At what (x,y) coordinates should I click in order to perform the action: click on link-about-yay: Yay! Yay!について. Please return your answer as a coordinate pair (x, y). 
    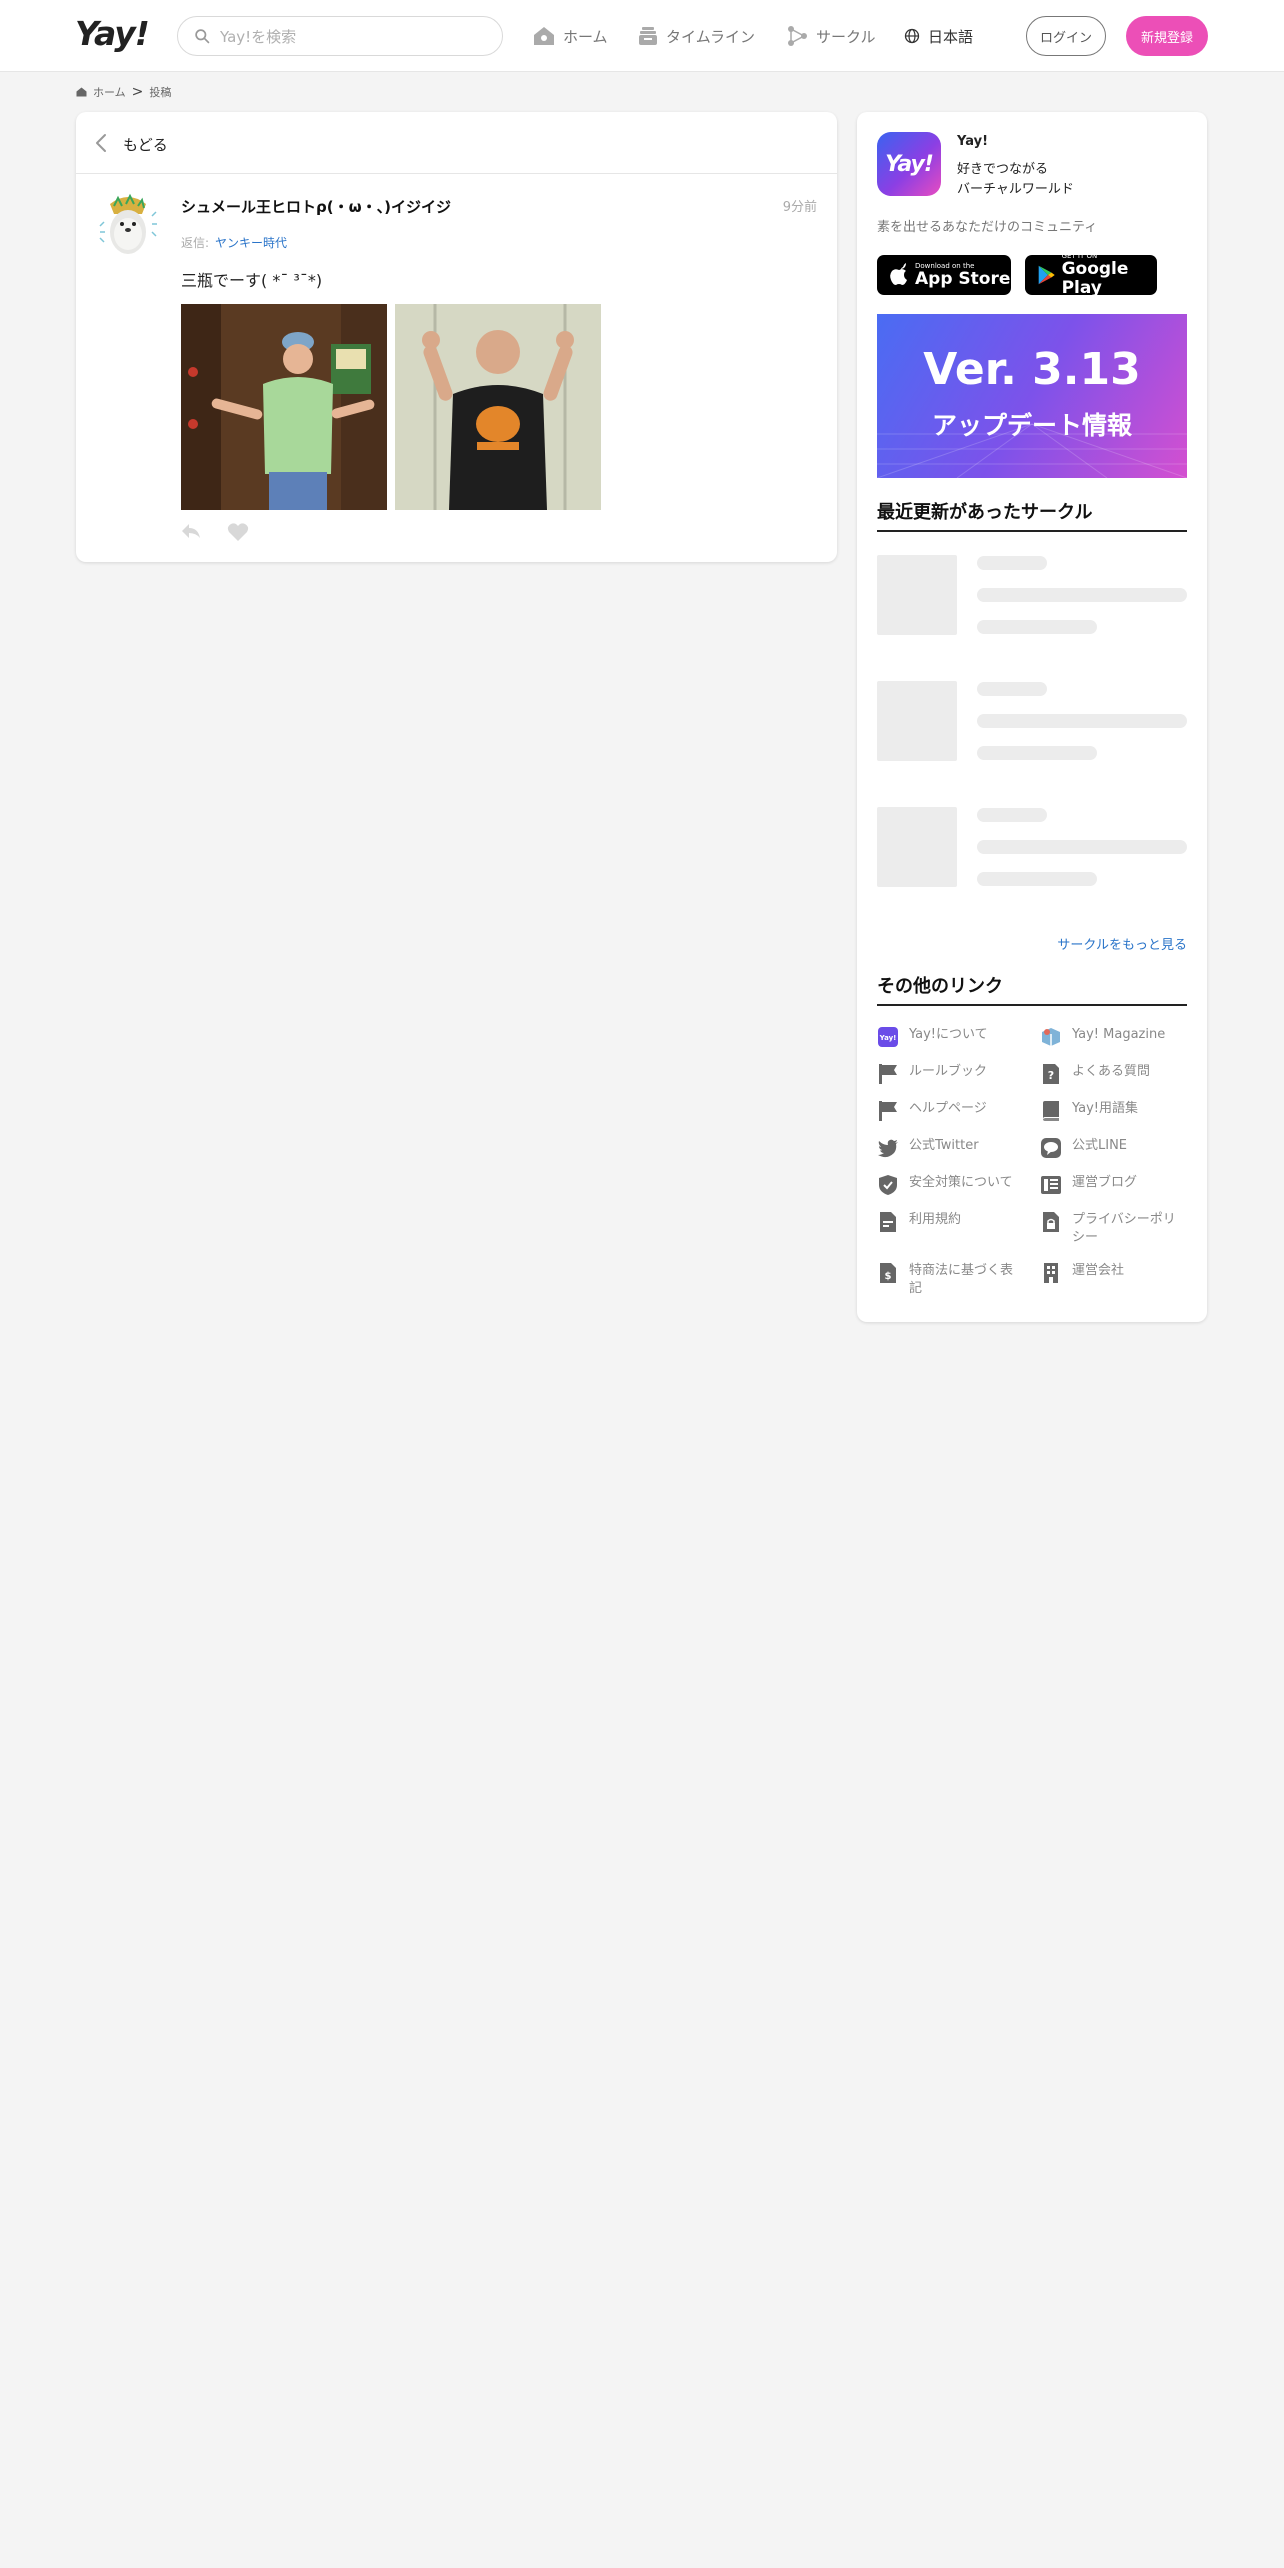
    Looking at the image, I should click on (951, 1037).